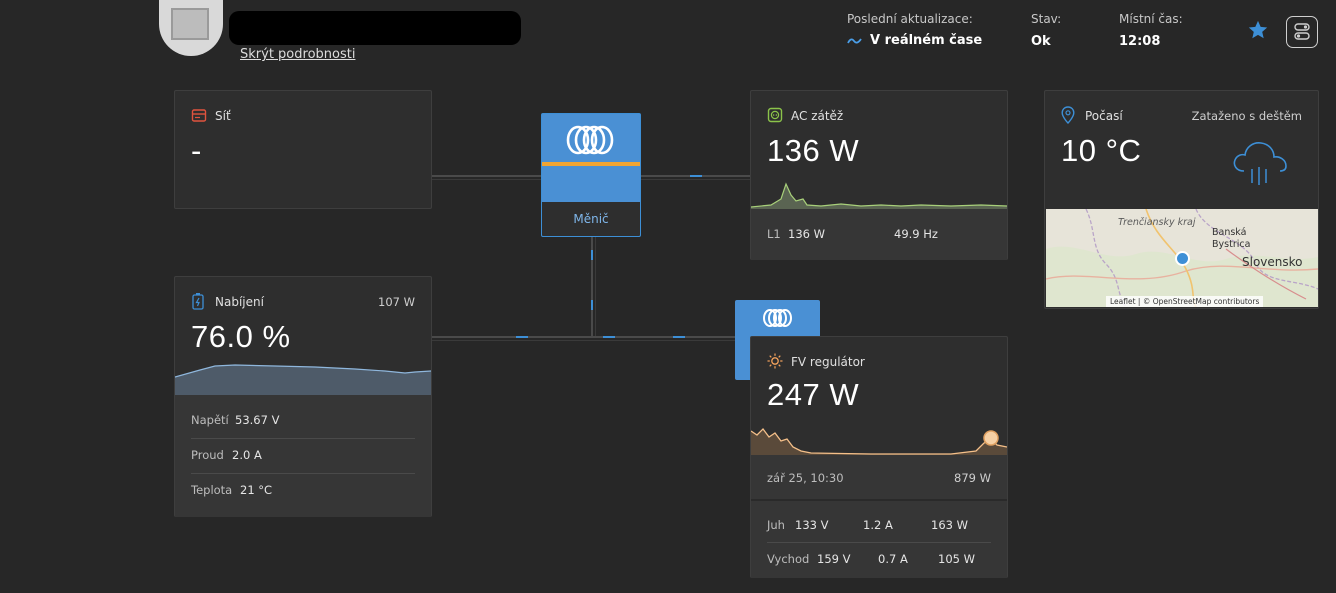 The width and height of the screenshot is (1336, 593). Describe the element at coordinates (590, 140) in the screenshot. I see `victron-logo-icon` at that location.